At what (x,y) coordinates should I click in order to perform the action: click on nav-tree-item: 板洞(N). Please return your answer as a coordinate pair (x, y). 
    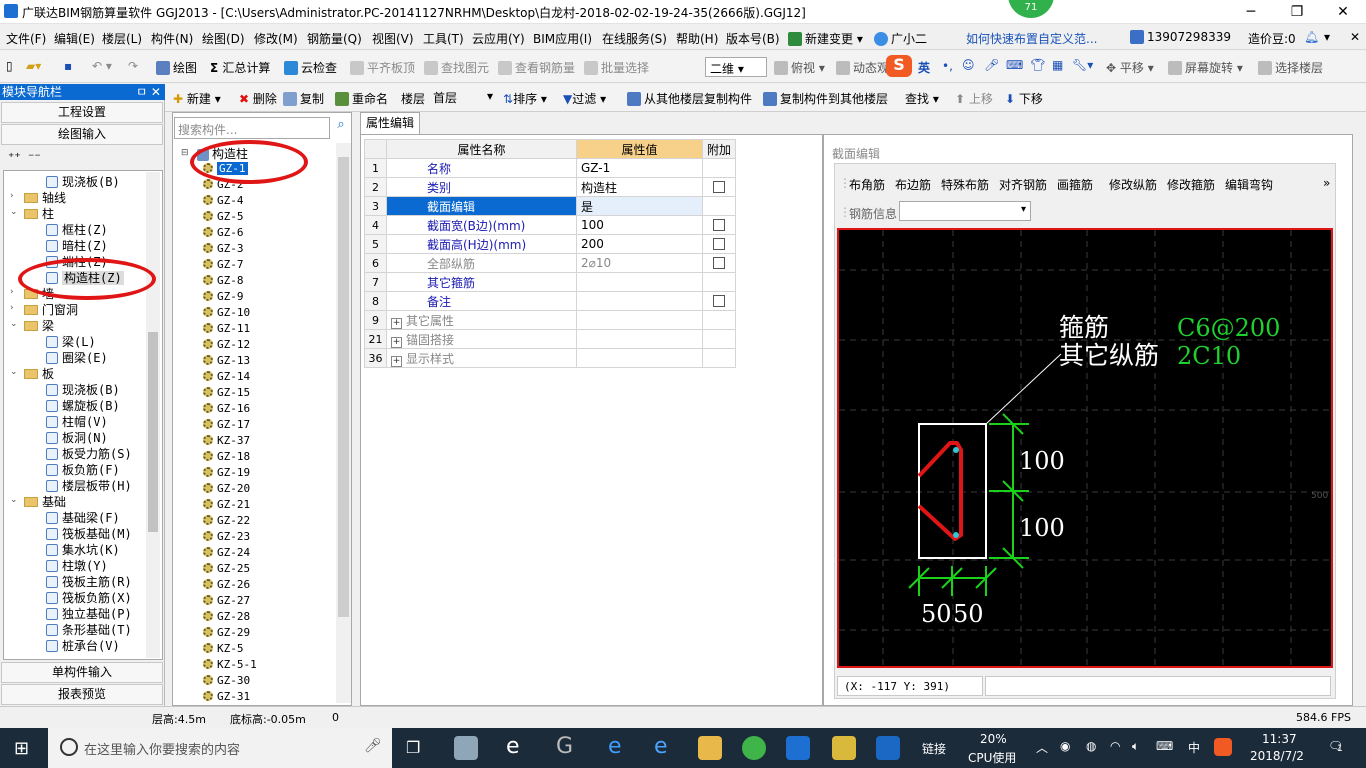
    Looking at the image, I should click on (77, 437).